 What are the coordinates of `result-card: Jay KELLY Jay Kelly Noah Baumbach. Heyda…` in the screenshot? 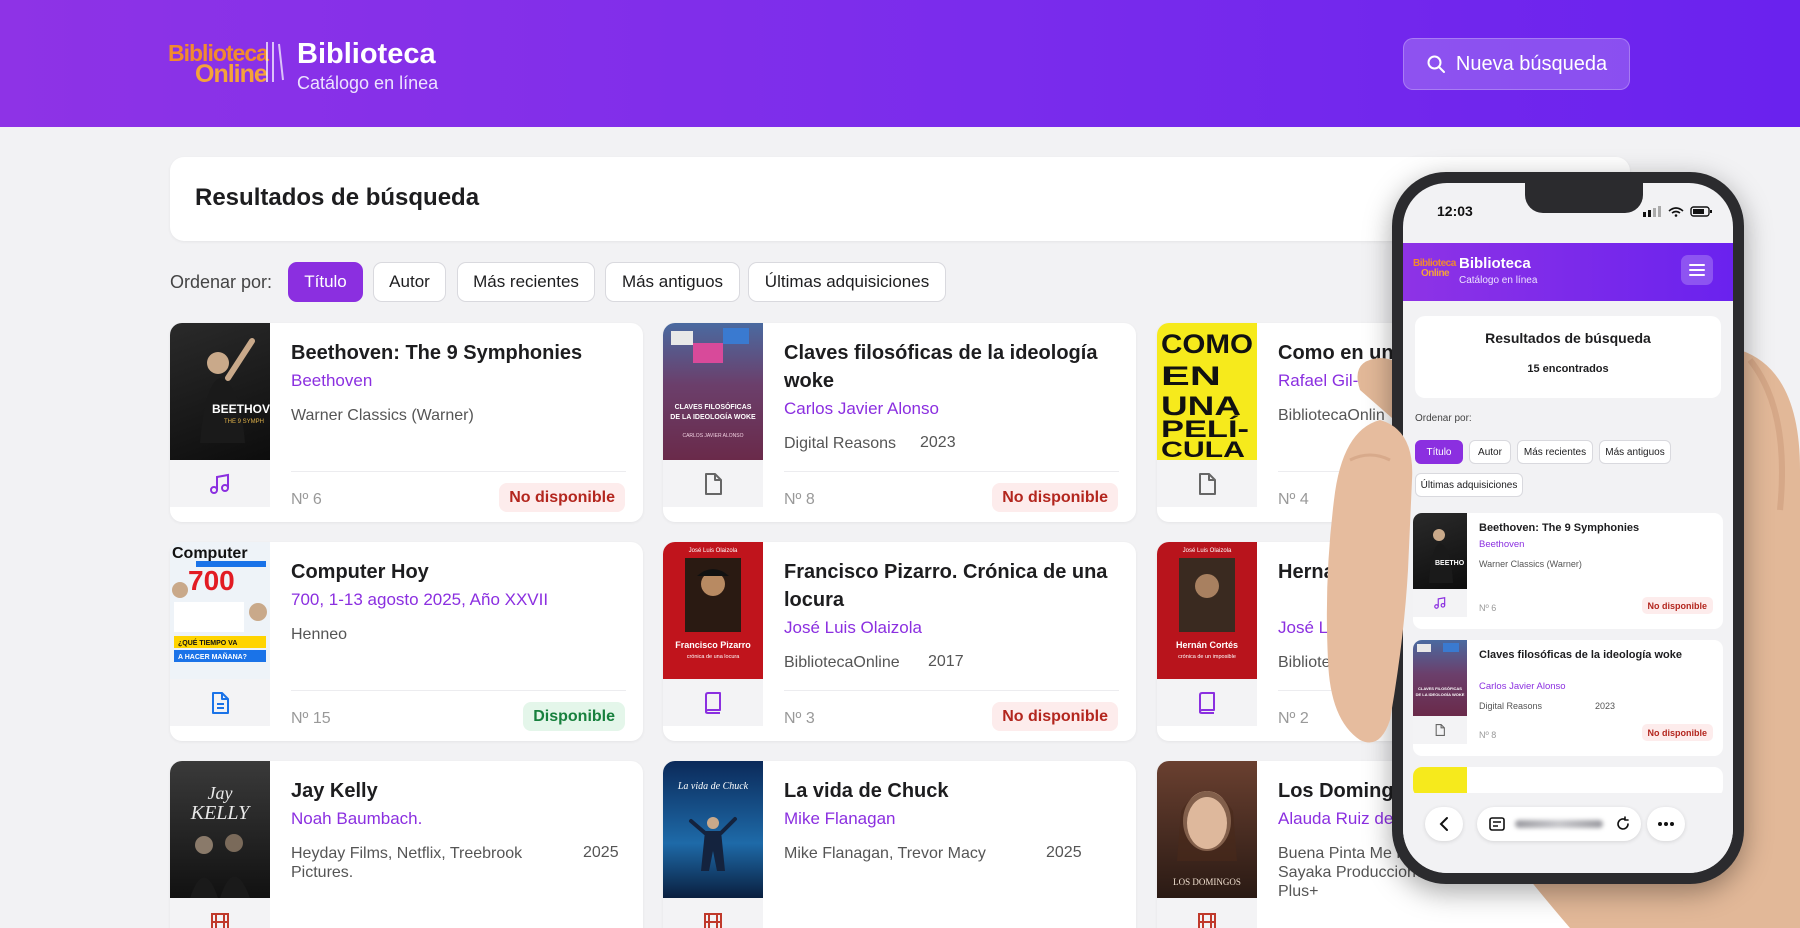 It's located at (406, 844).